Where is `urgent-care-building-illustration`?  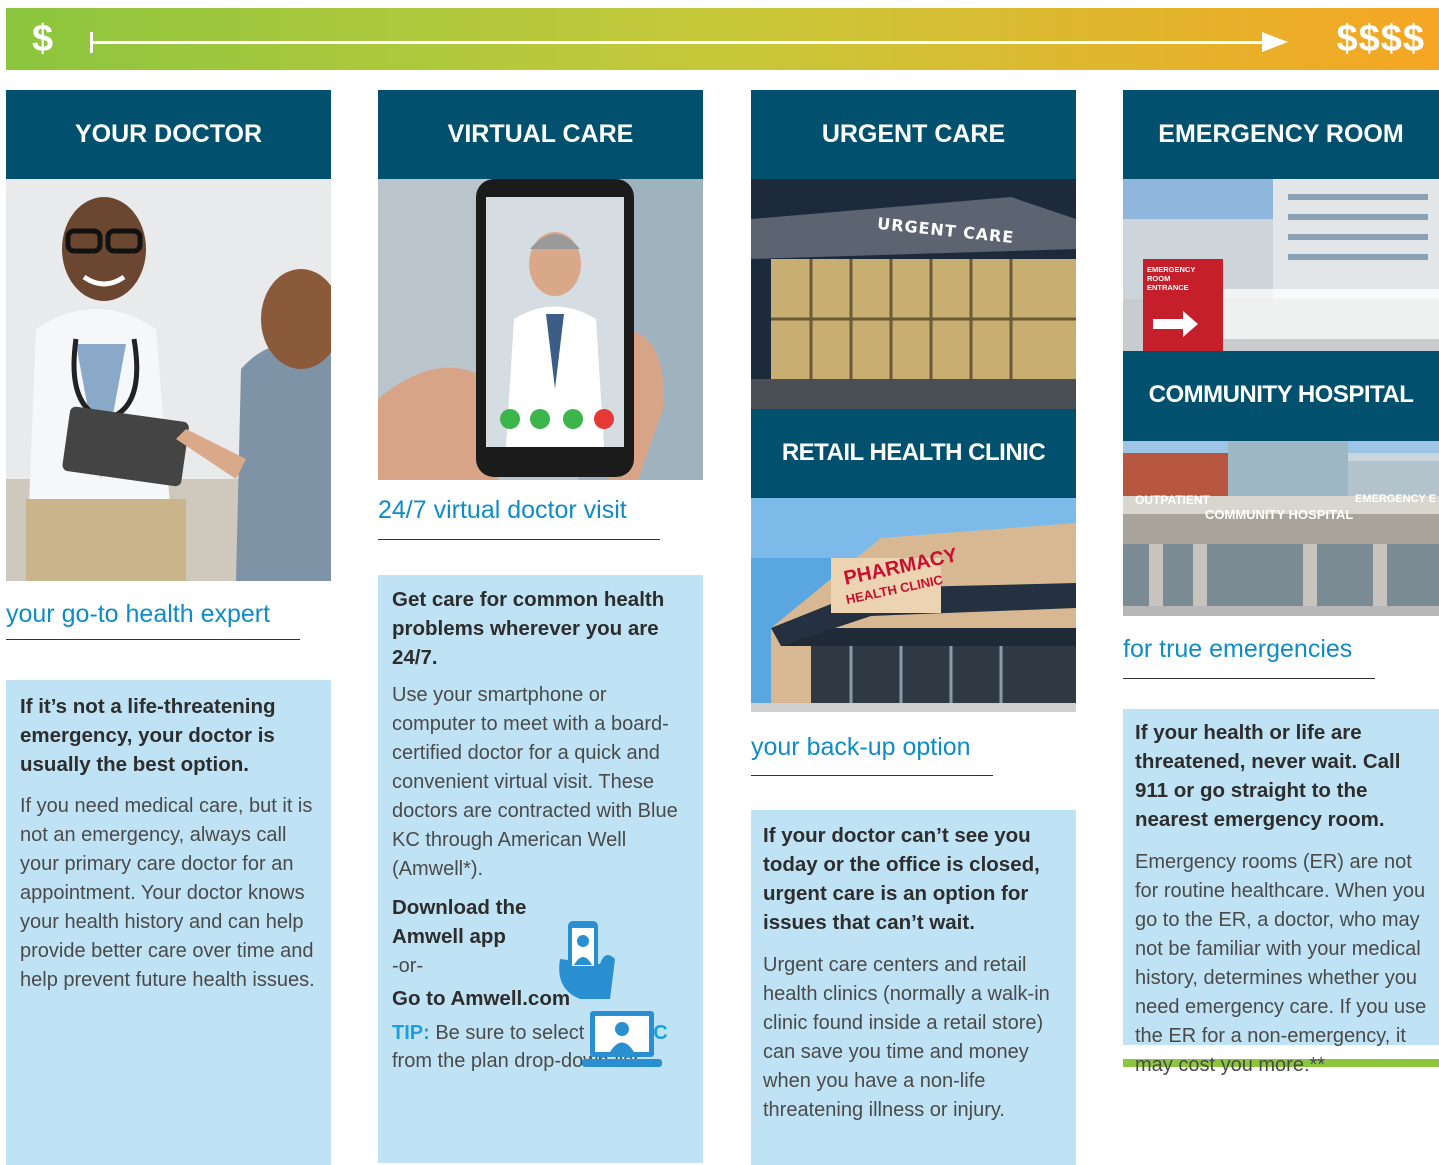 urgent-care-building-illustration is located at coordinates (913, 294).